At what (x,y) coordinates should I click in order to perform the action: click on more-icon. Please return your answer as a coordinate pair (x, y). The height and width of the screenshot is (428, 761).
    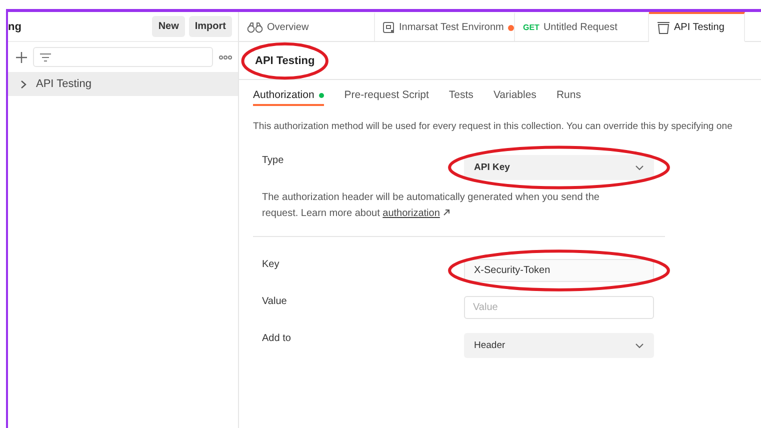
    Looking at the image, I should click on (225, 57).